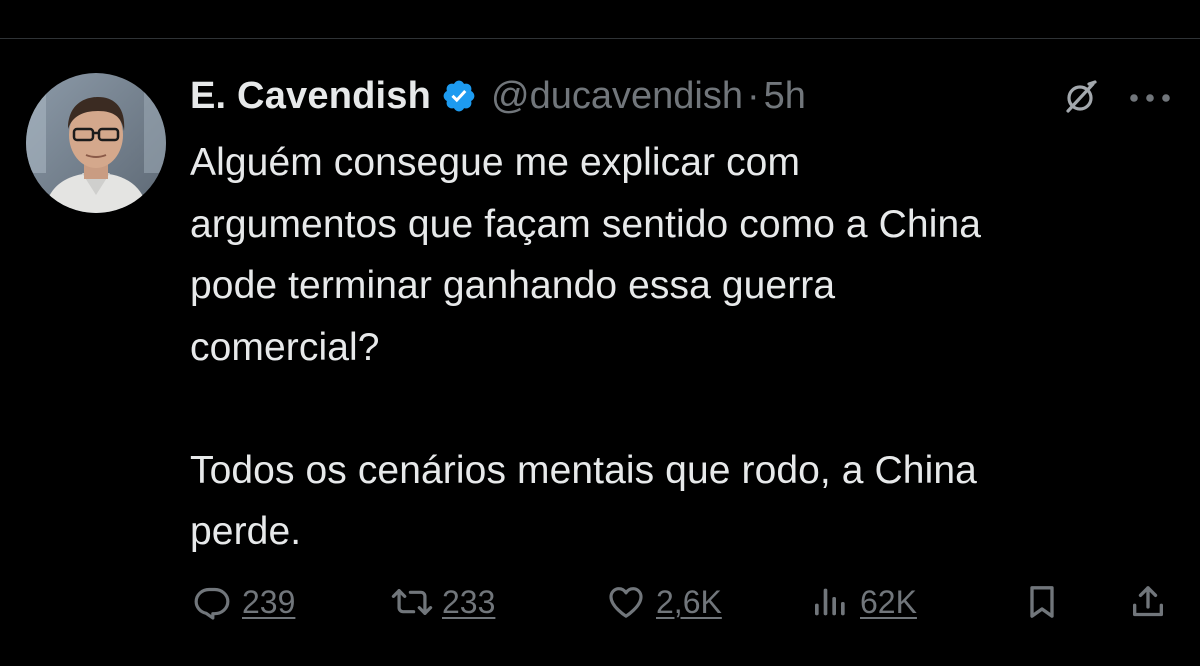  What do you see at coordinates (626, 602) in the screenshot?
I see `heart-icon` at bounding box center [626, 602].